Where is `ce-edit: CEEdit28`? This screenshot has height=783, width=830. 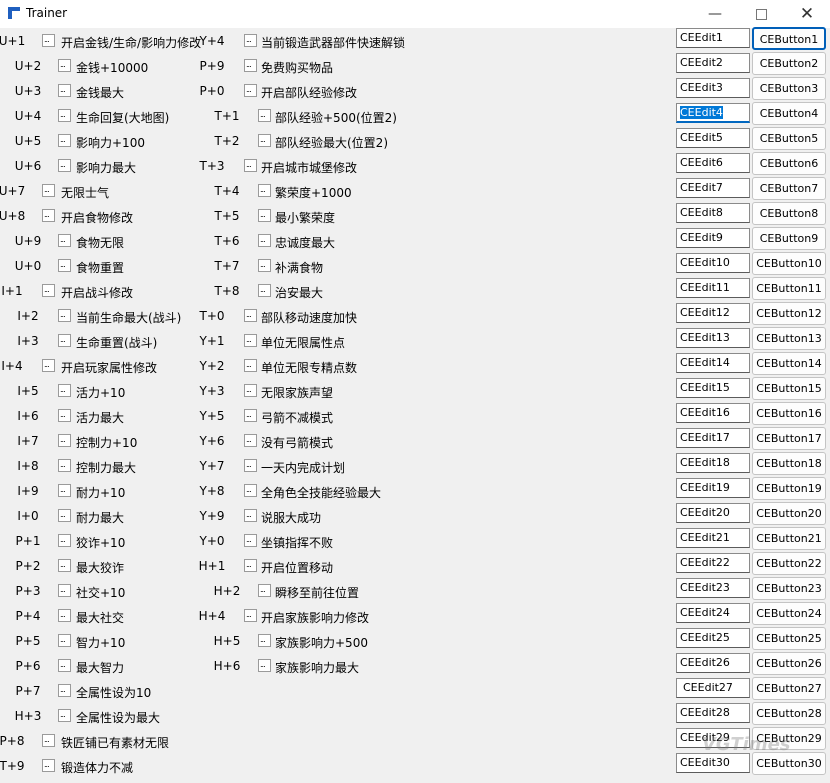
ce-edit: CEEdit28 is located at coordinates (713, 713).